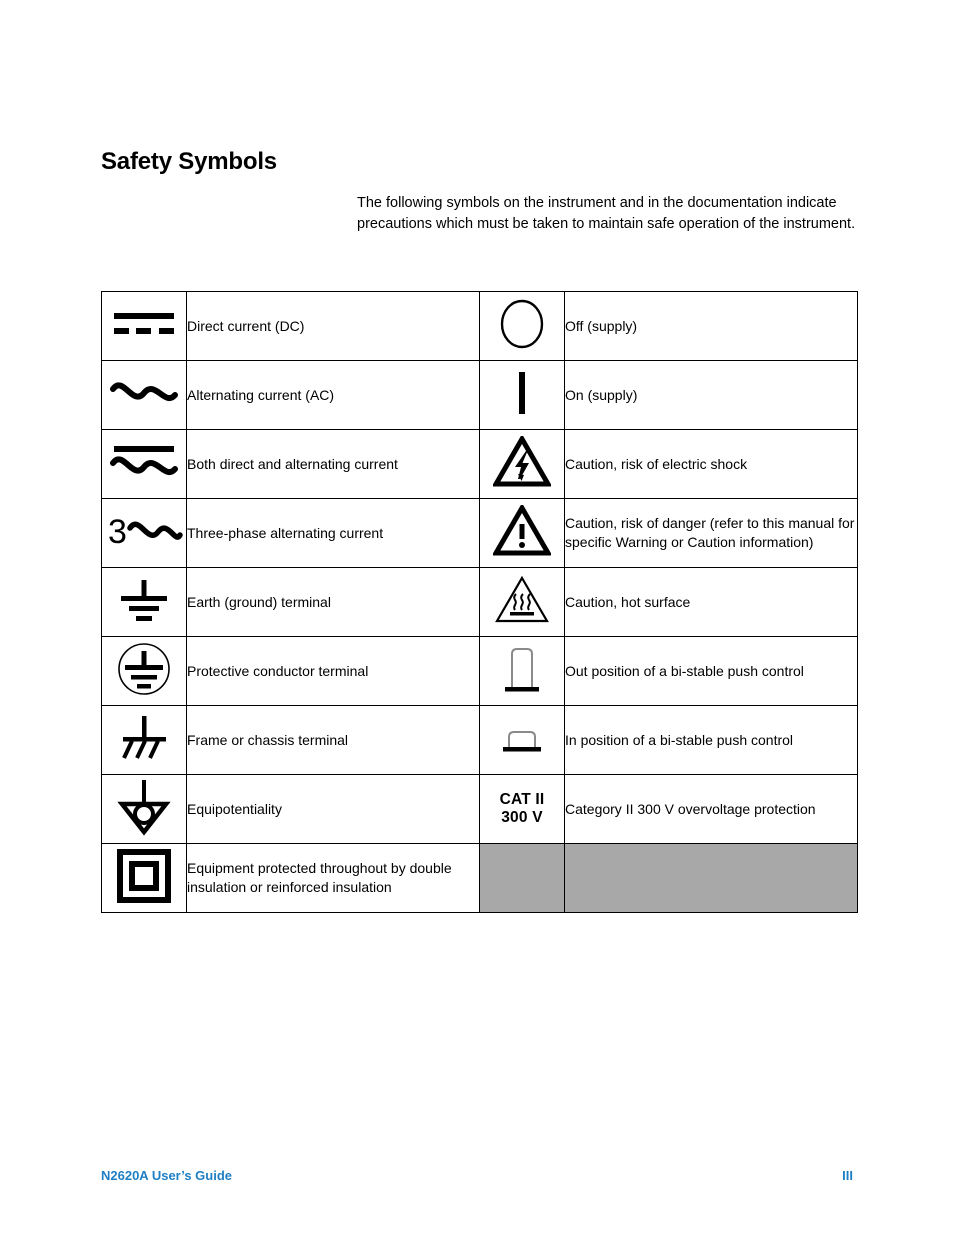 The width and height of the screenshot is (954, 1235). I want to click on equipotentiality-icon, so click(144, 809).